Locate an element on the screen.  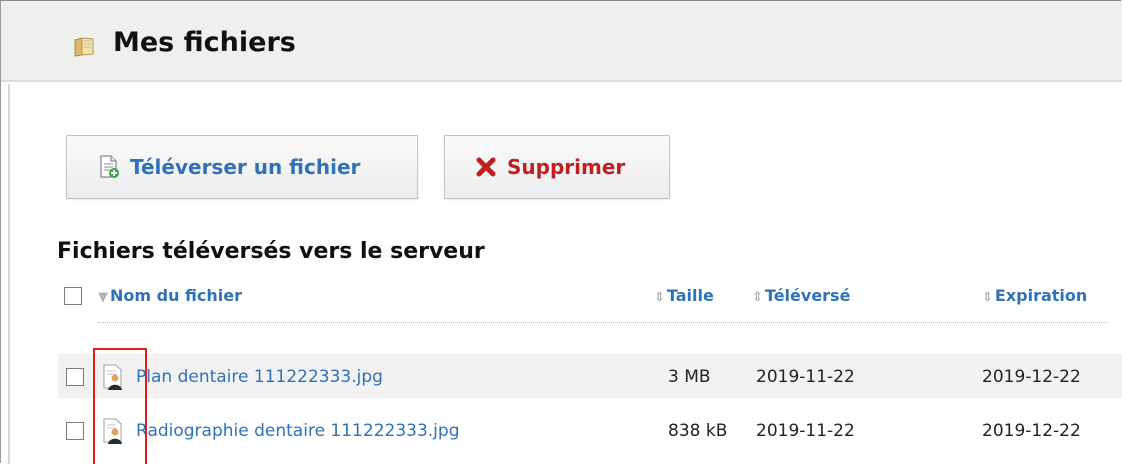
header-divider is located at coordinates (603, 322).